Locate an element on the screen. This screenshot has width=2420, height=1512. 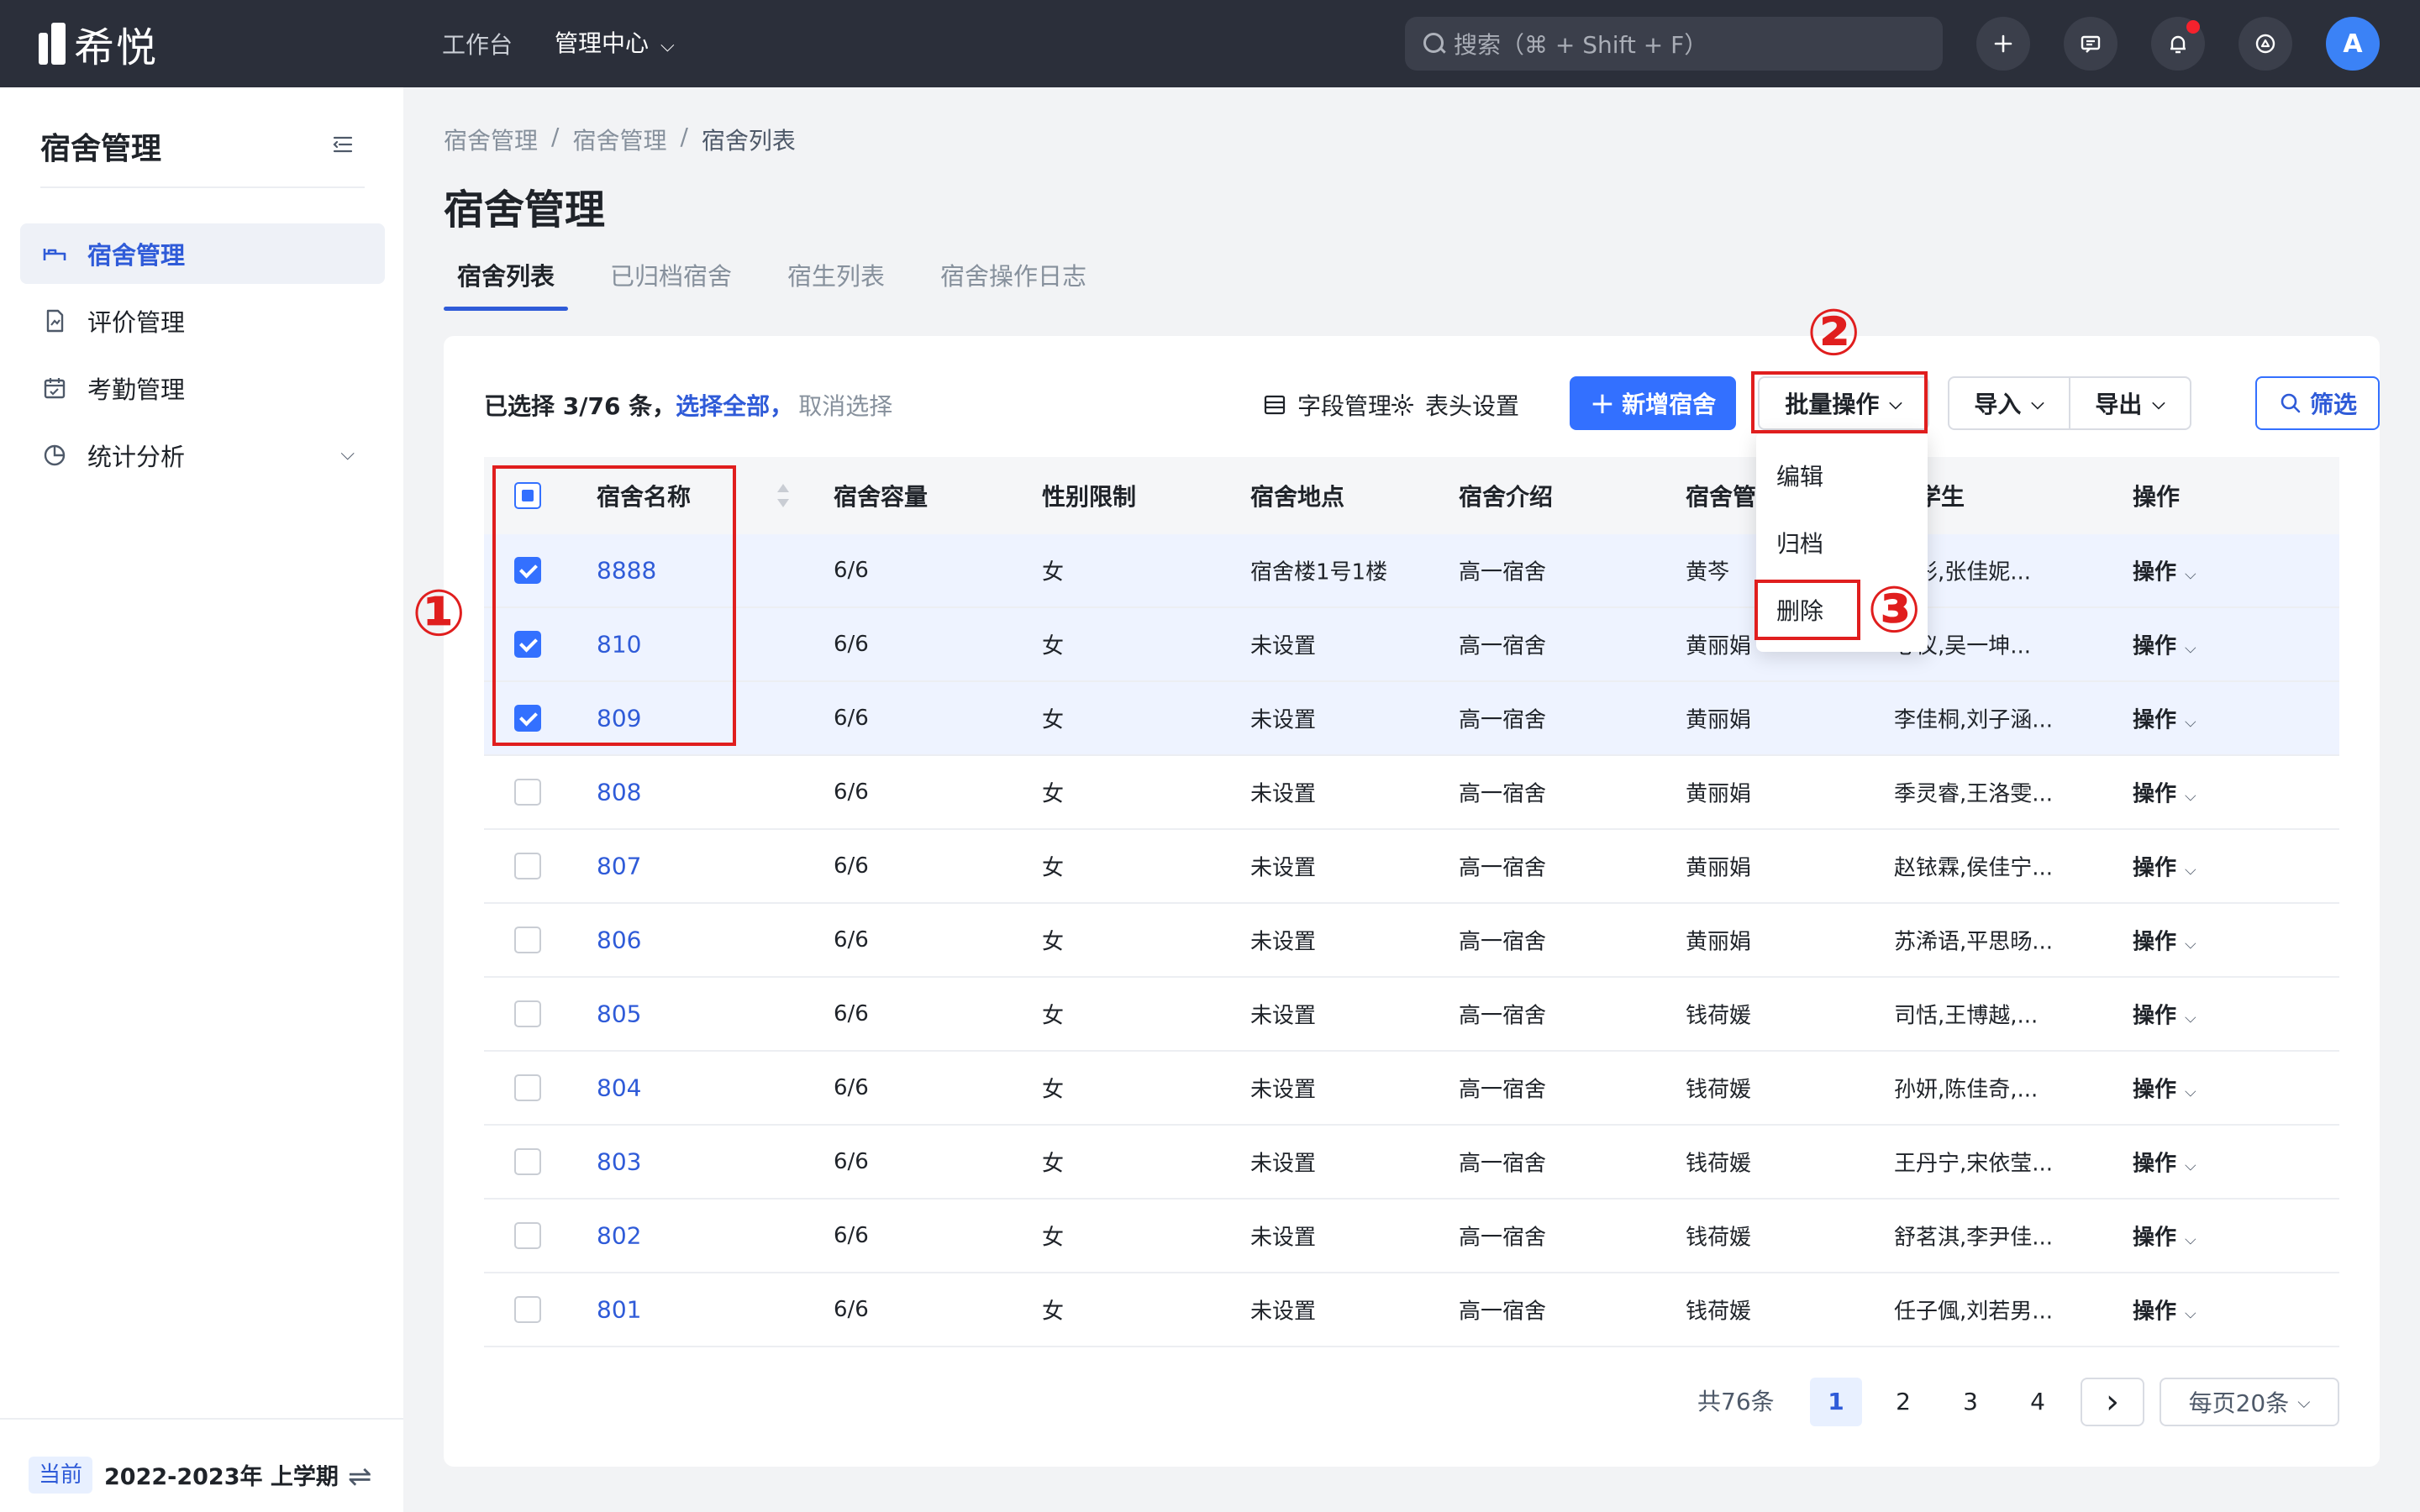
message-icon is located at coordinates (2091, 44).